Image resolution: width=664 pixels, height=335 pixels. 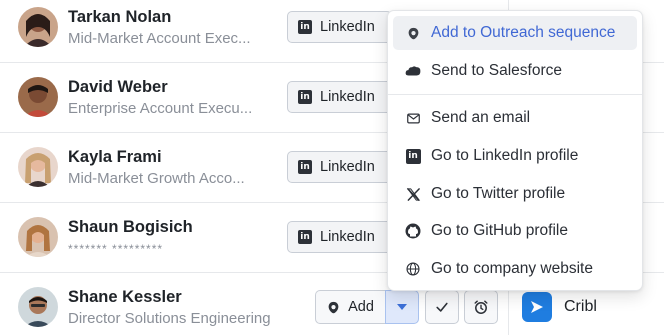 What do you see at coordinates (413, 71) in the screenshot?
I see `salesforce-icon` at bounding box center [413, 71].